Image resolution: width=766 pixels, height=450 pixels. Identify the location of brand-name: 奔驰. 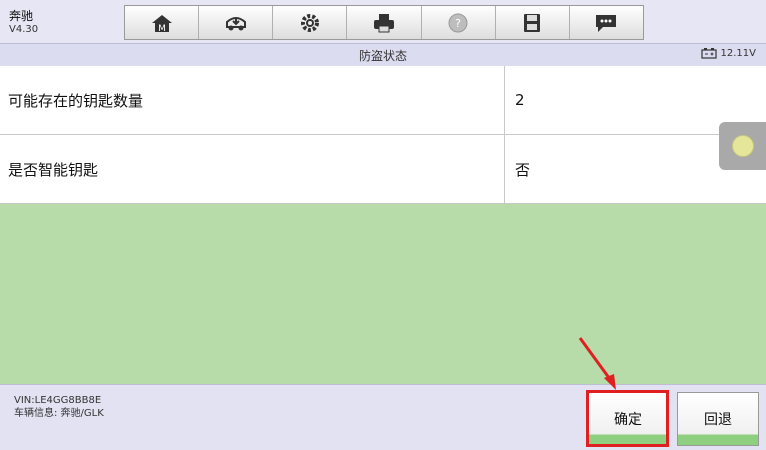
(21, 16).